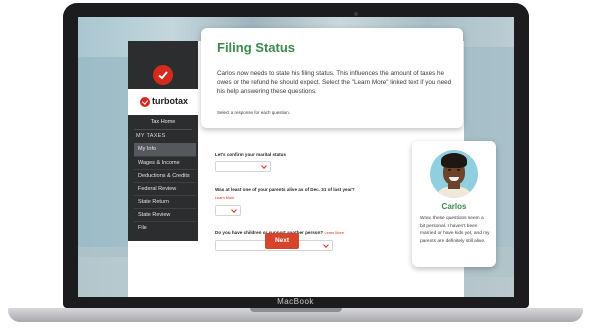 This screenshot has width=591, height=333. I want to click on sidebar-item-deductions-credits: Deductions & Credits, so click(165, 175).